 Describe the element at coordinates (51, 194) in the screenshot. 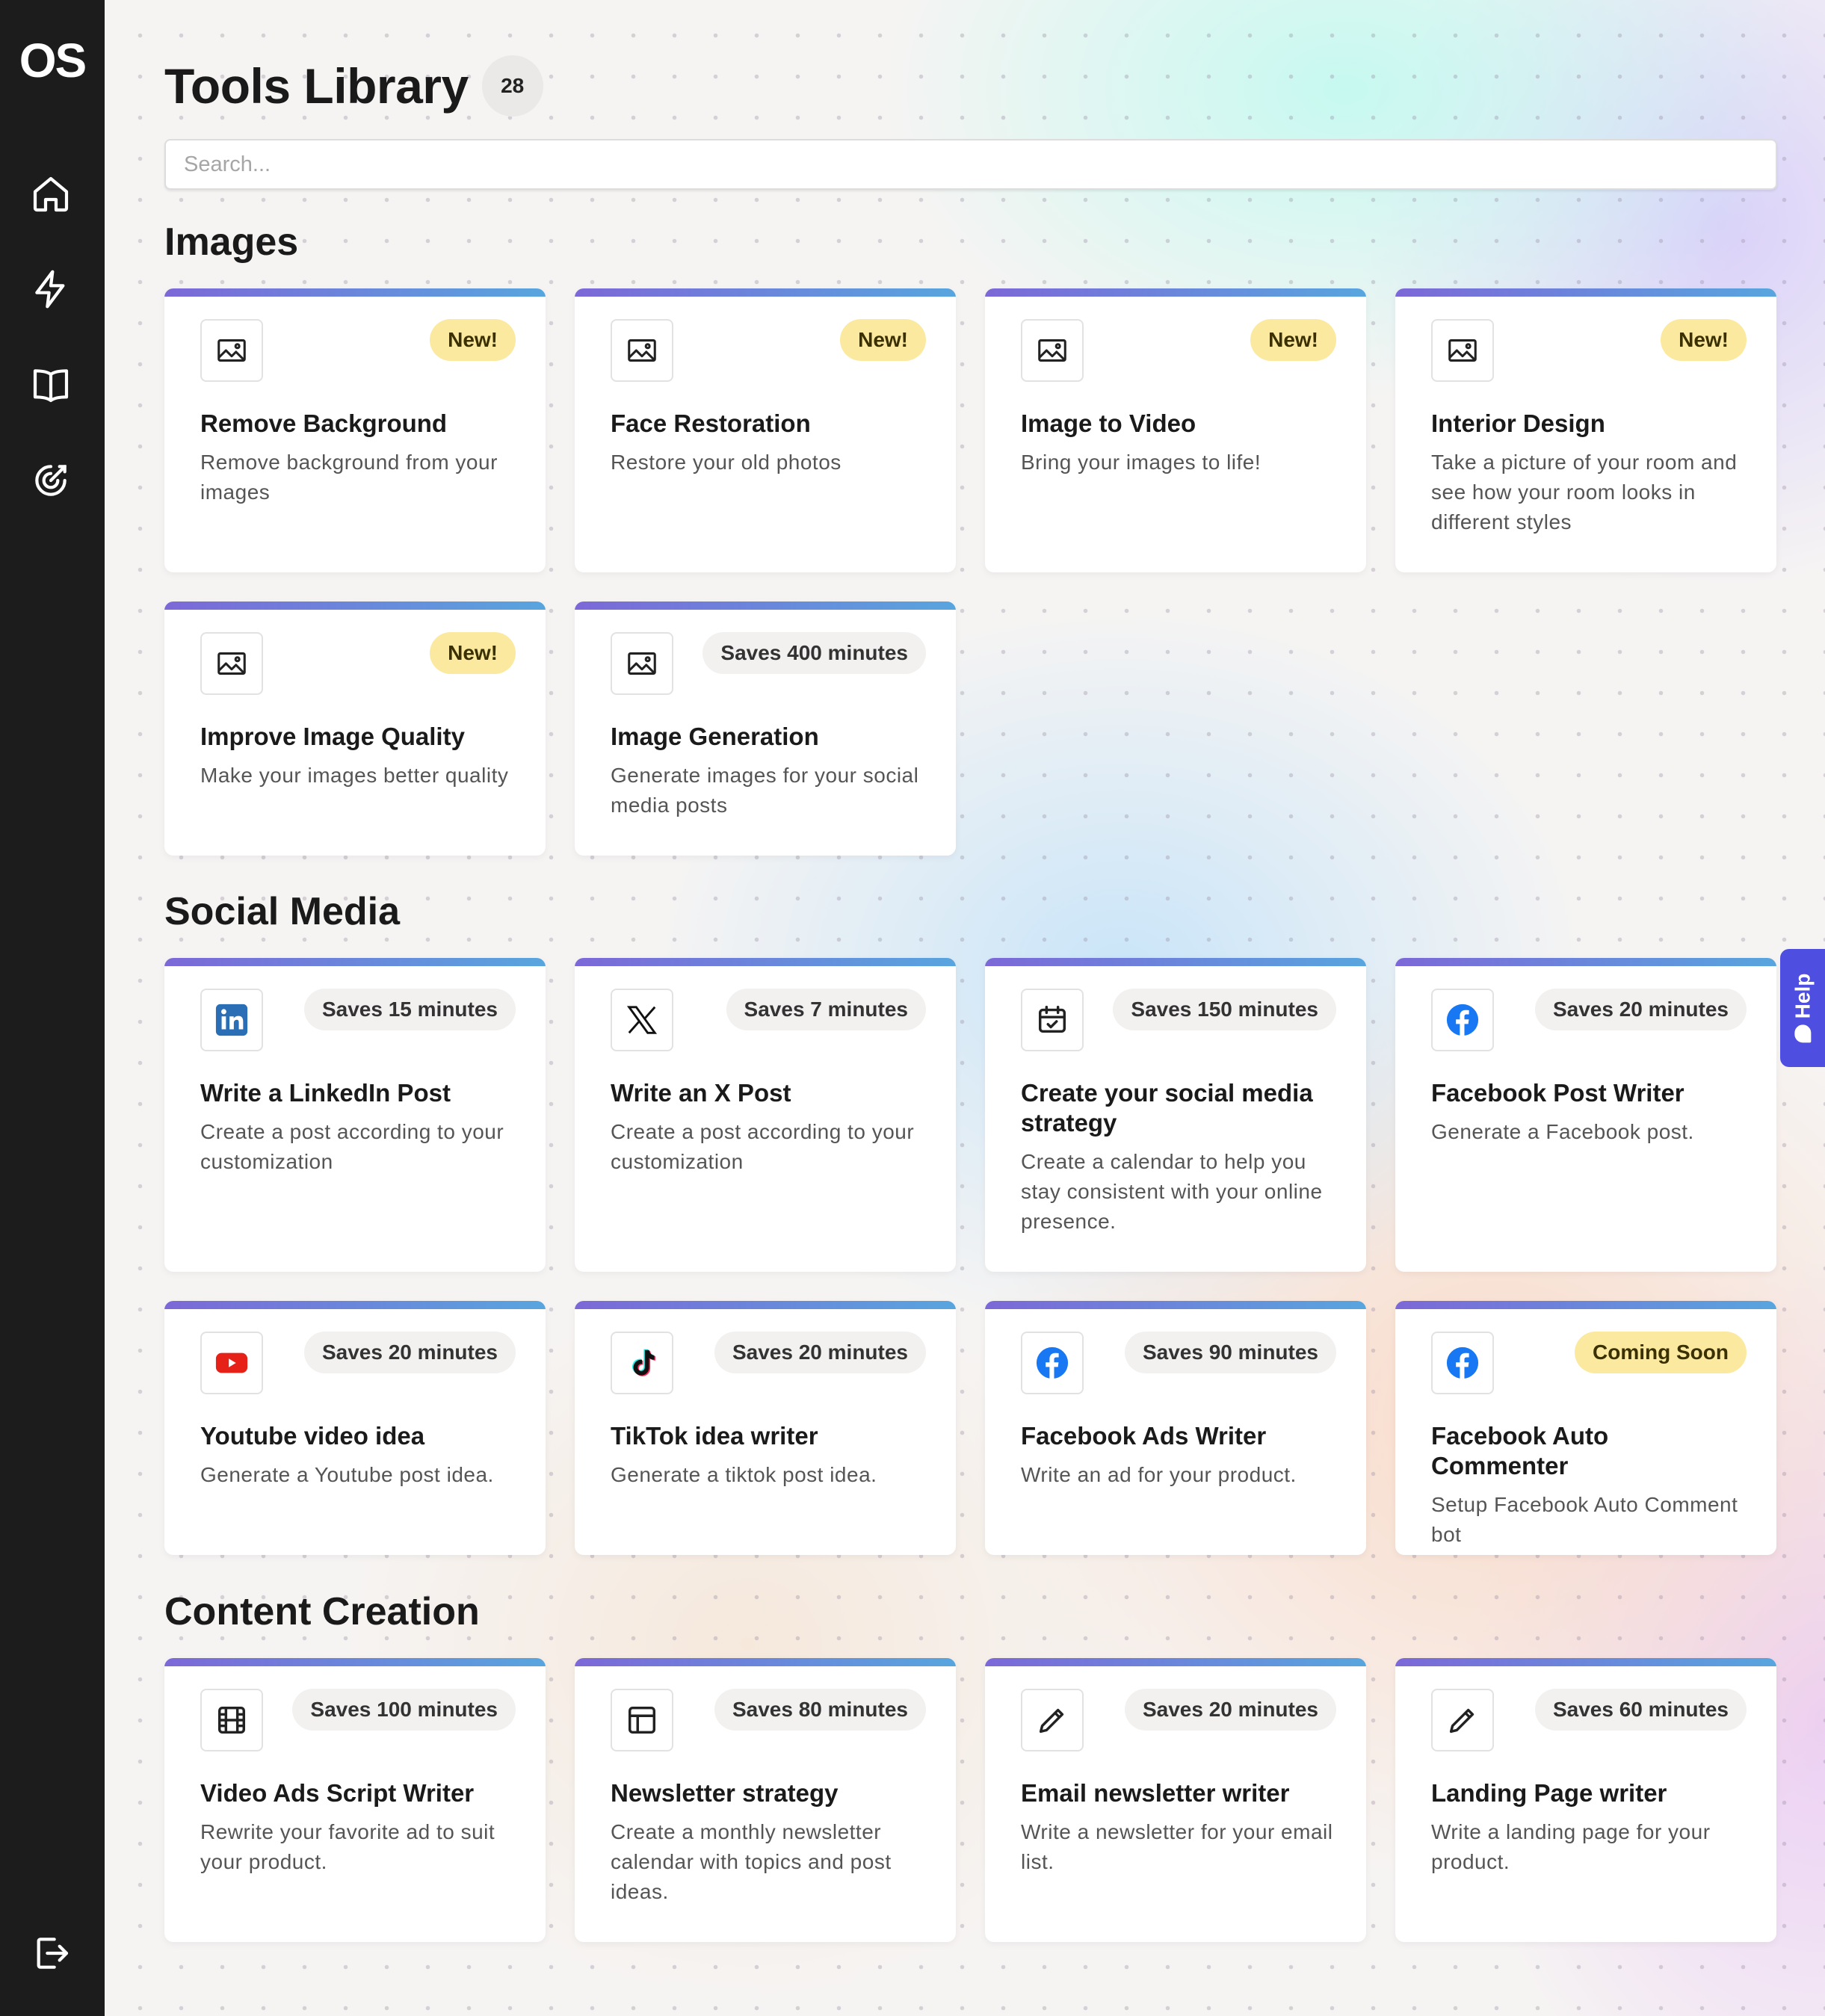

I see `home-icon` at that location.